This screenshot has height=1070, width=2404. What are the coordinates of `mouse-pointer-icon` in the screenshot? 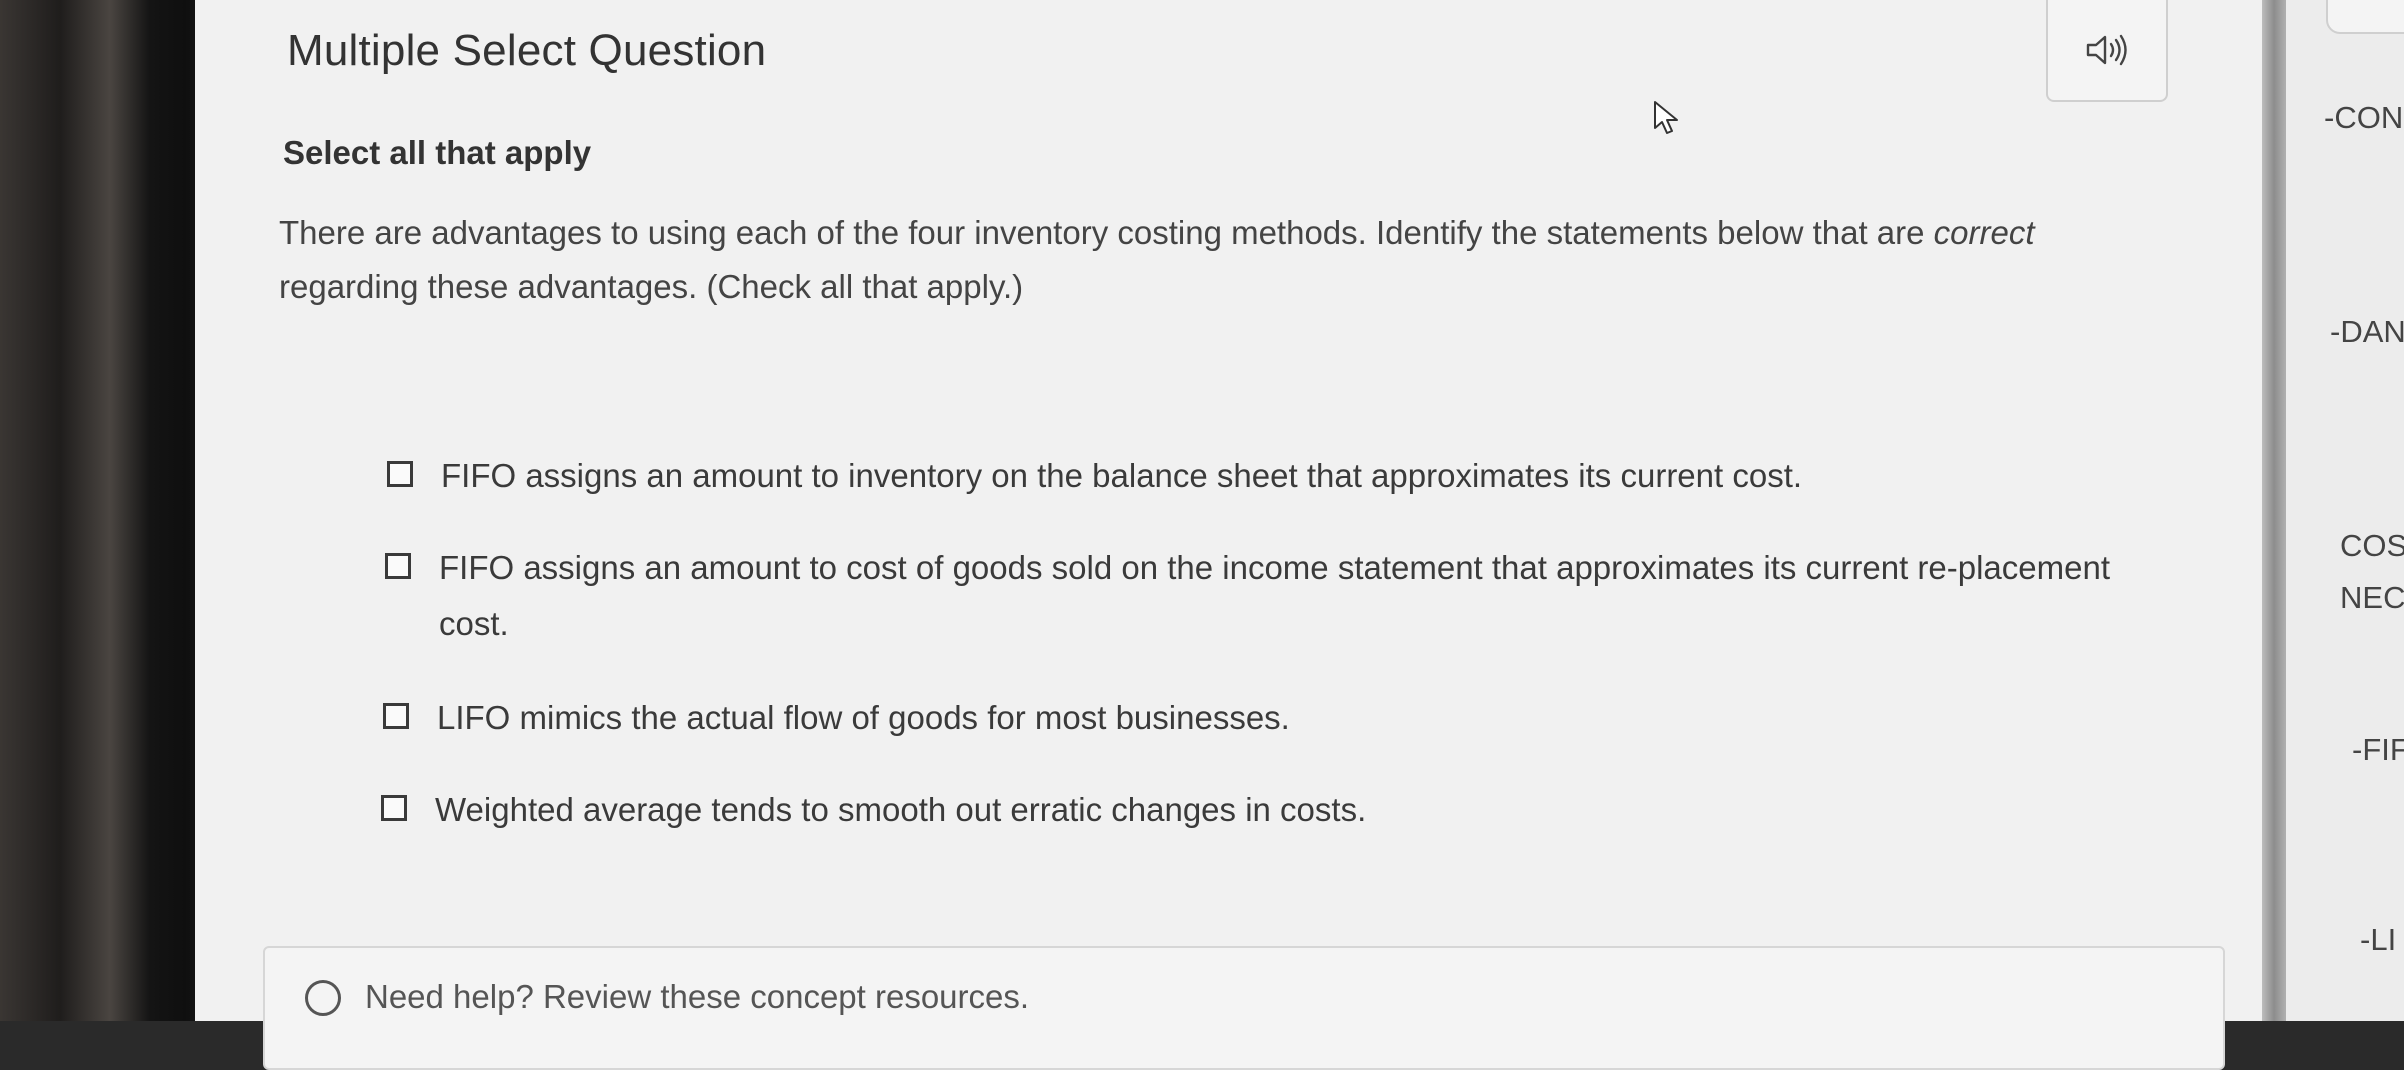 It's located at (1666, 117).